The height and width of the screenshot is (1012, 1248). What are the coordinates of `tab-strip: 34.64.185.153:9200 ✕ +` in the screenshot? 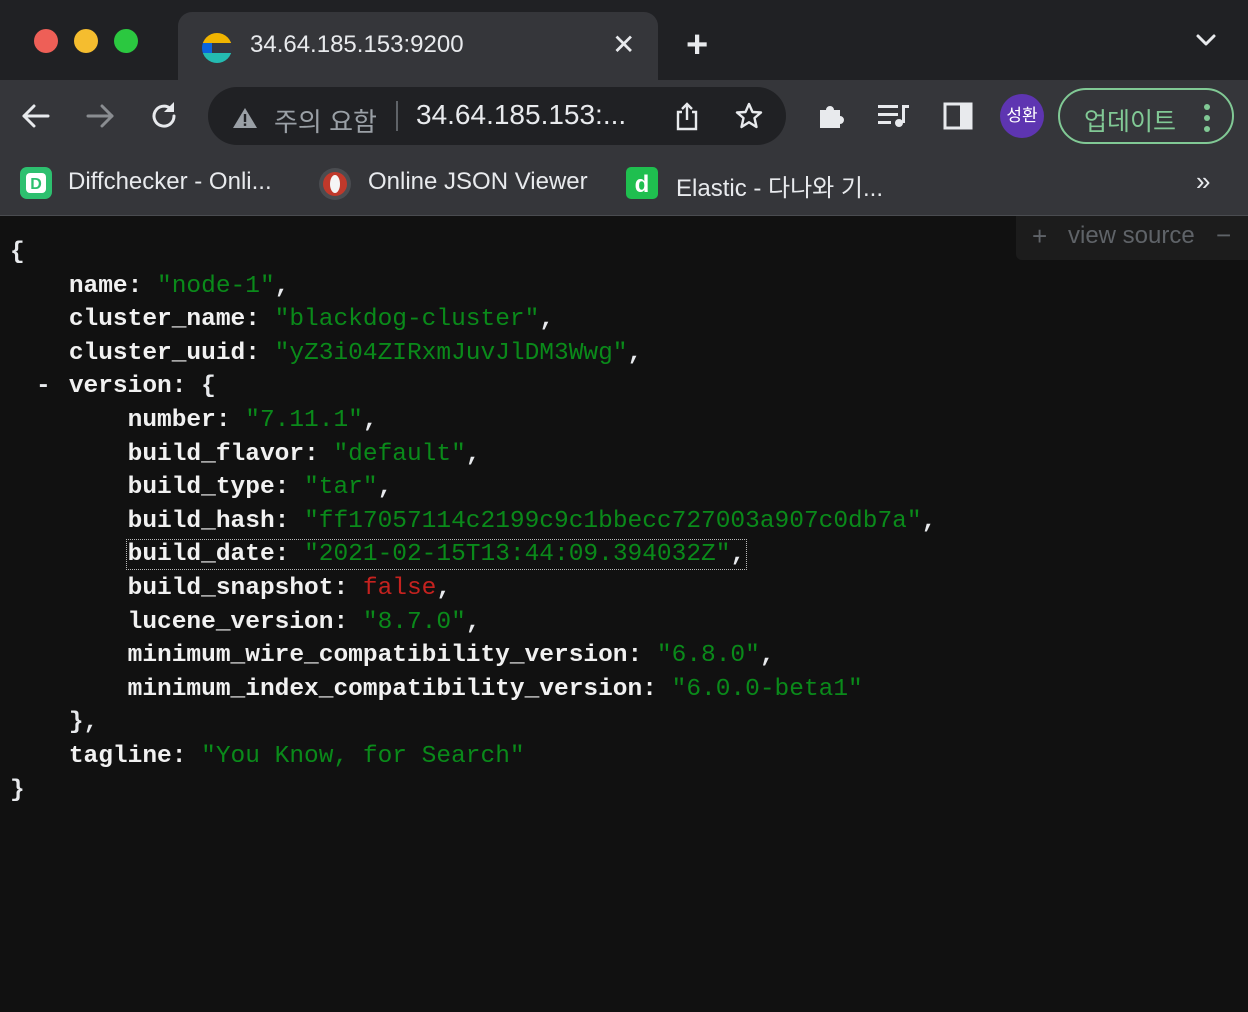 It's located at (624, 40).